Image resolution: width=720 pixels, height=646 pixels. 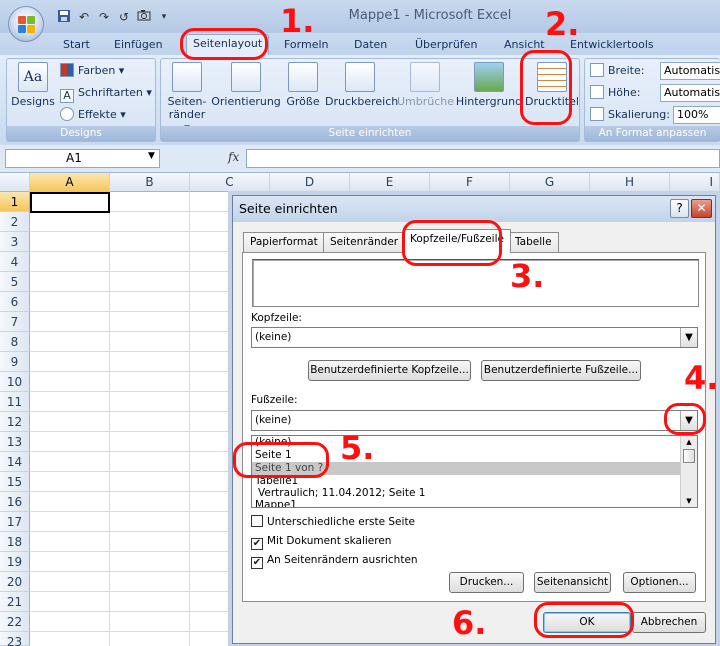 I want to click on undo-icon: ↶, so click(x=84, y=17).